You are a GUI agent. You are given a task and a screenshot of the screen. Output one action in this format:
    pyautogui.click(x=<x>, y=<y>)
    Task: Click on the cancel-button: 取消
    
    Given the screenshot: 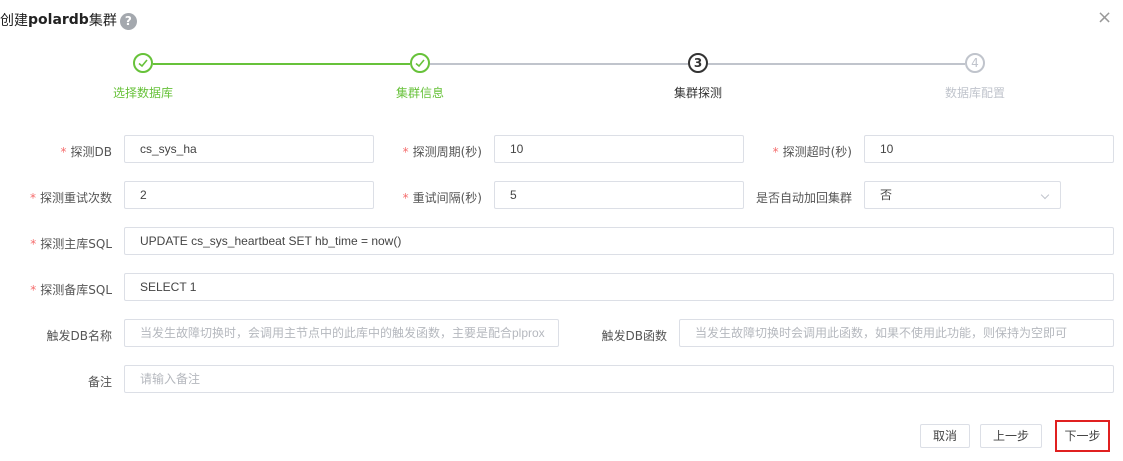 What is the action you would take?
    pyautogui.click(x=945, y=436)
    